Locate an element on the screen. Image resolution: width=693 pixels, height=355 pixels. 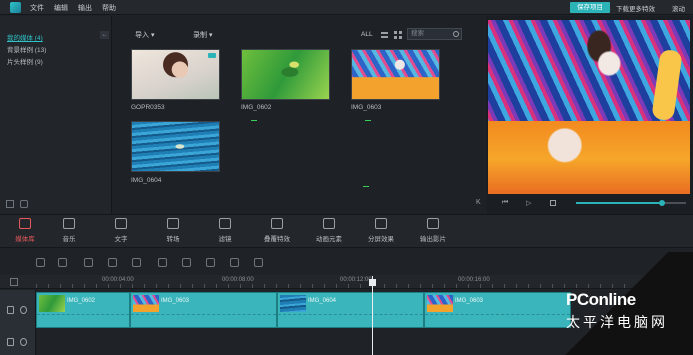
download-effects-link: 下载更多特效 is located at coordinates (635, 8).